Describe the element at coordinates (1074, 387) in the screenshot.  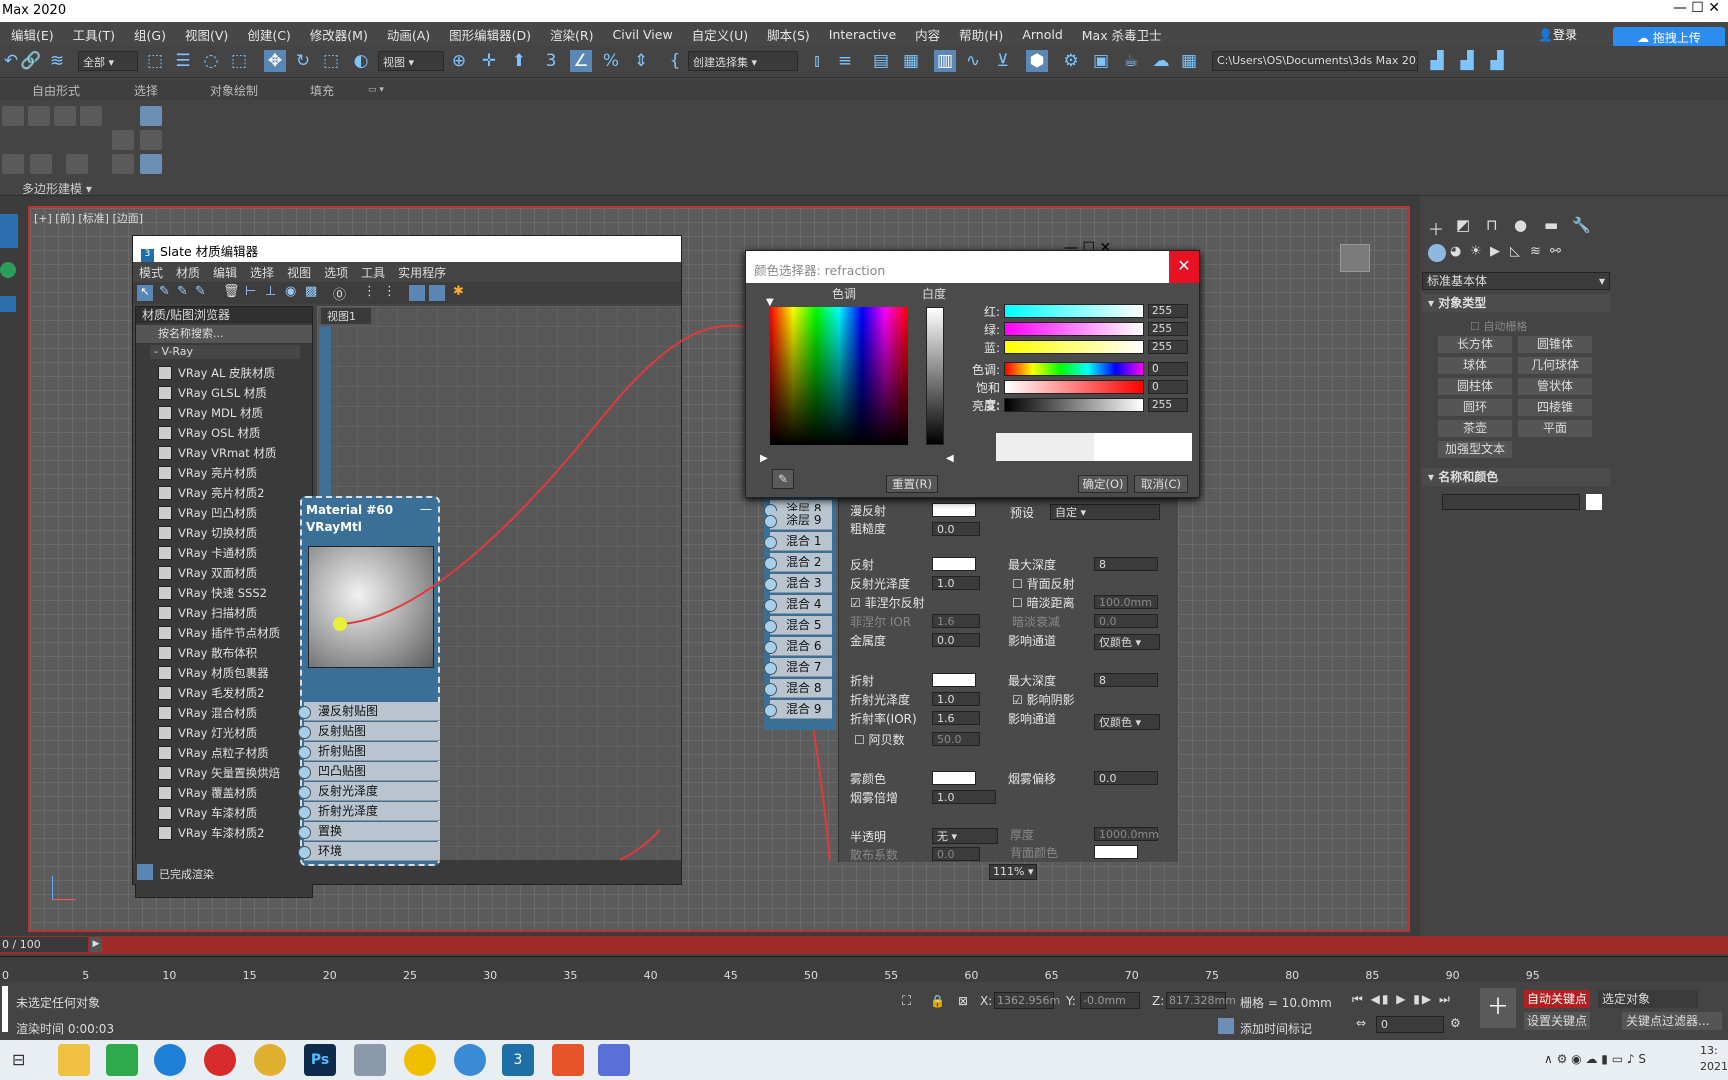
I see `saturation-slider` at that location.